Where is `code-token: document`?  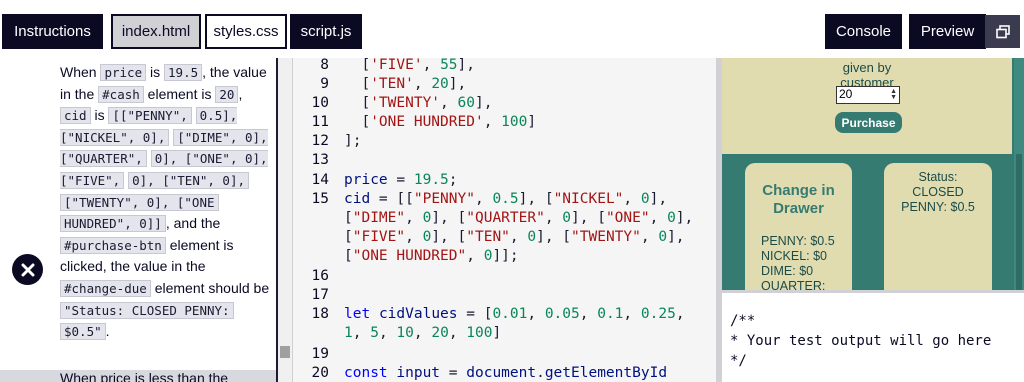
code-token: document is located at coordinates (501, 373).